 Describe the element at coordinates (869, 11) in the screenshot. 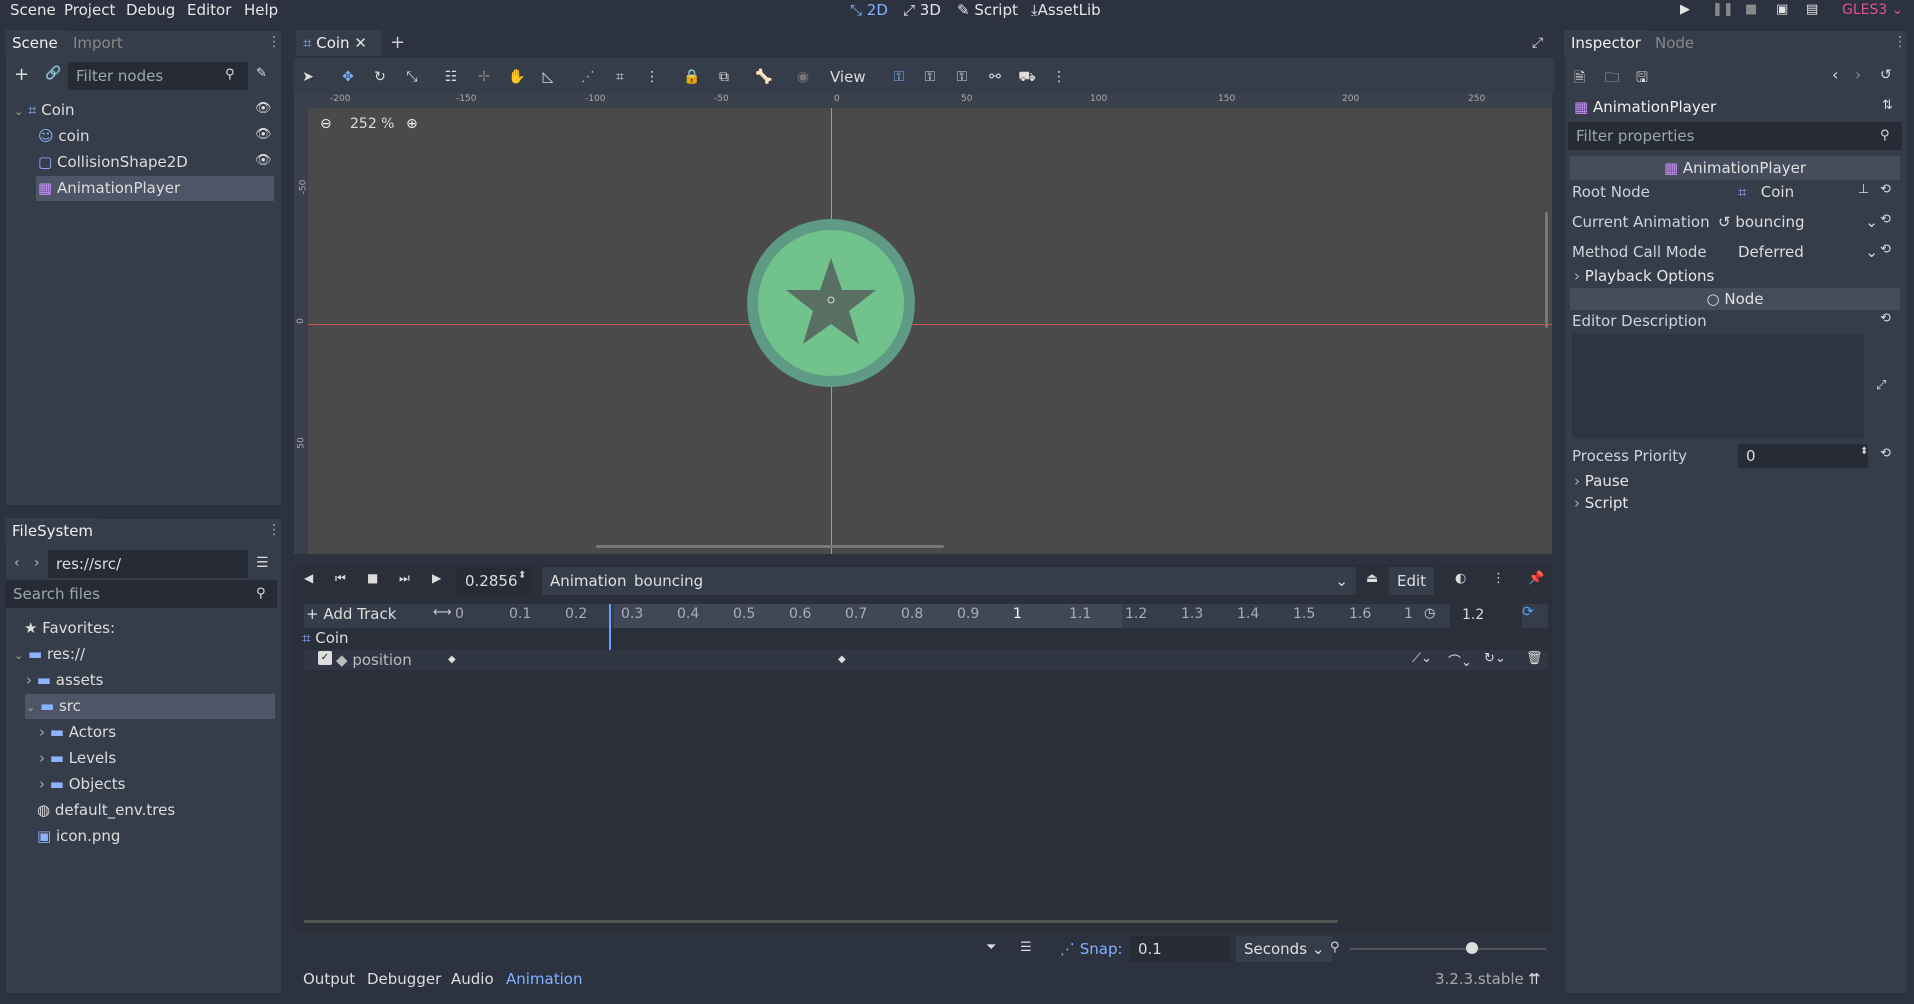

I see `workspace-2d: ⤡ 2D` at that location.